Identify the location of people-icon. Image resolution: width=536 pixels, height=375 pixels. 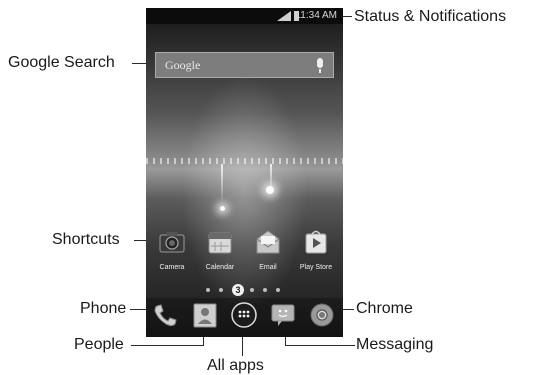
(205, 315).